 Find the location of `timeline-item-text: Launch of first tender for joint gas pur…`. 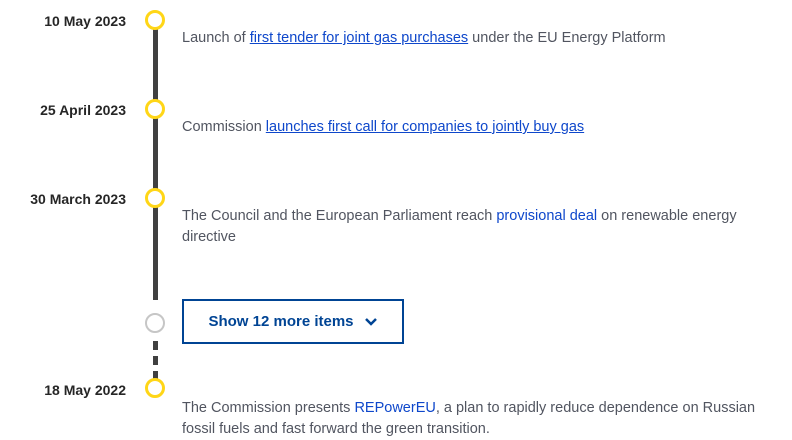

timeline-item-text: Launch of first tender for joint gas pur… is located at coordinates (482, 38).